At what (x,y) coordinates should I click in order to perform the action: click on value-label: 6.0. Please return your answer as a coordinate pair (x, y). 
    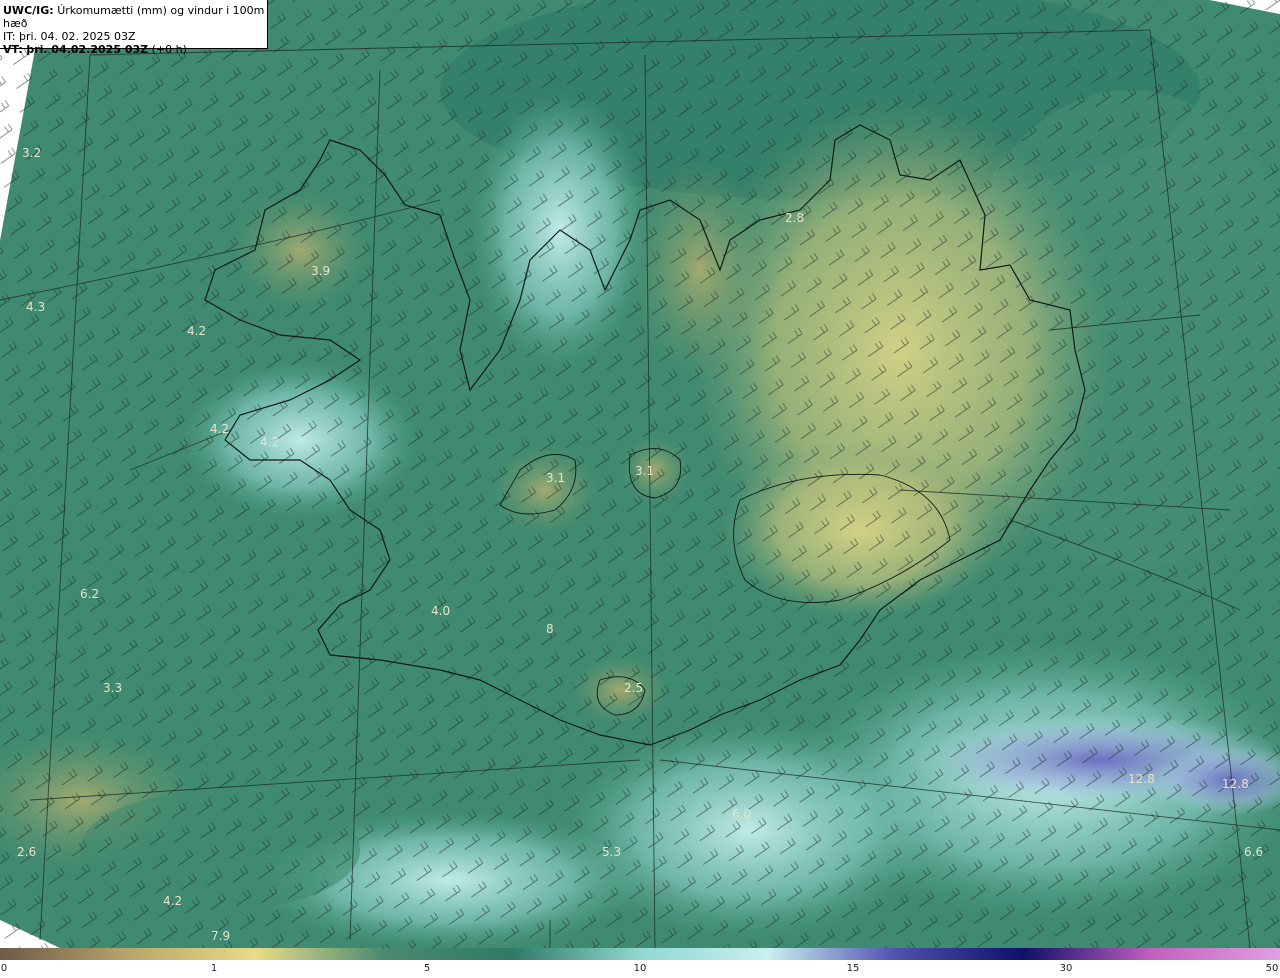
    Looking at the image, I should click on (741, 814).